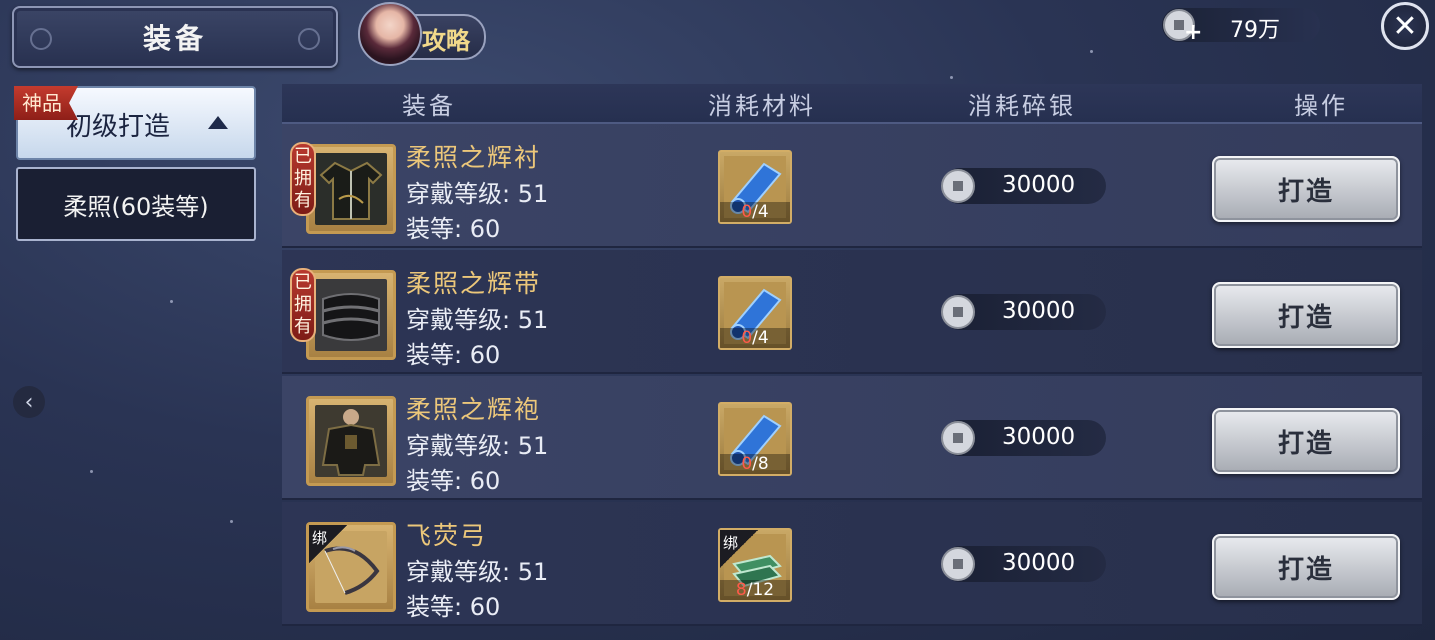 The image size is (1435, 640). Describe the element at coordinates (474, 409) in the screenshot. I see `item-name: 柔照之辉袍` at that location.